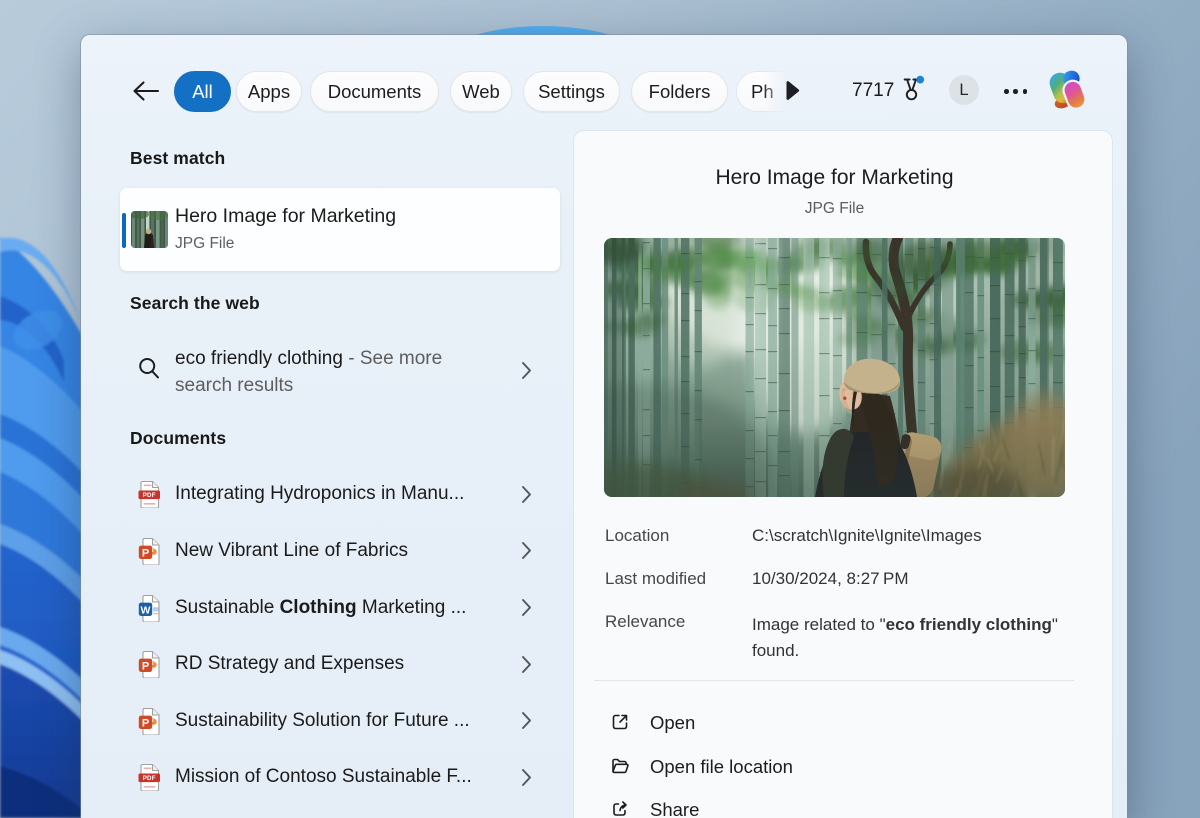  I want to click on svg-text: W, so click(146, 610).